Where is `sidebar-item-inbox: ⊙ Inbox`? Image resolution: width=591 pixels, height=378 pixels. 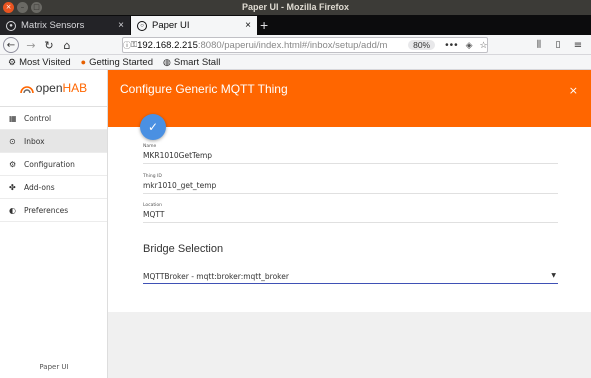
sidebar-item-inbox: ⊙ Inbox is located at coordinates (53, 141).